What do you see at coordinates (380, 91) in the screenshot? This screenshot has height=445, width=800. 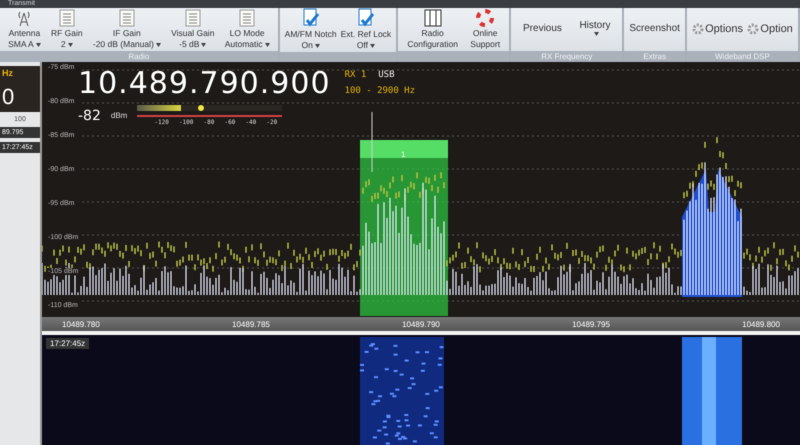 I see `bandwidth-label: 100 - 2900 Hz` at bounding box center [380, 91].